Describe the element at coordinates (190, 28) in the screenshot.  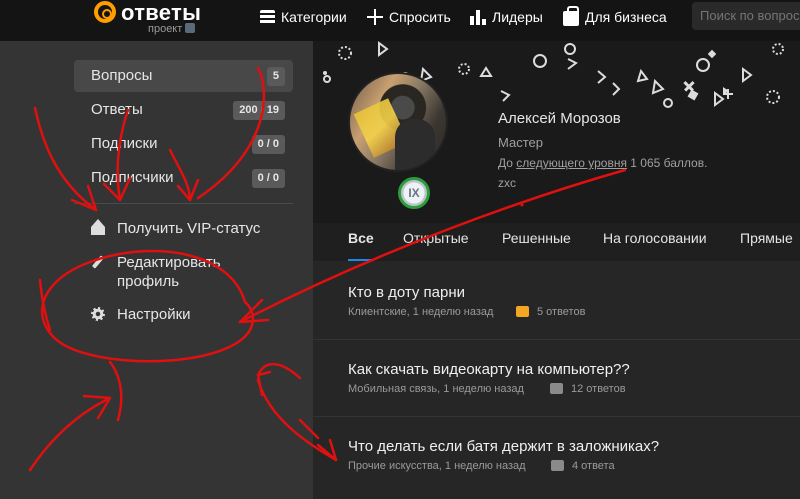
I see `vk-badge-icon` at that location.